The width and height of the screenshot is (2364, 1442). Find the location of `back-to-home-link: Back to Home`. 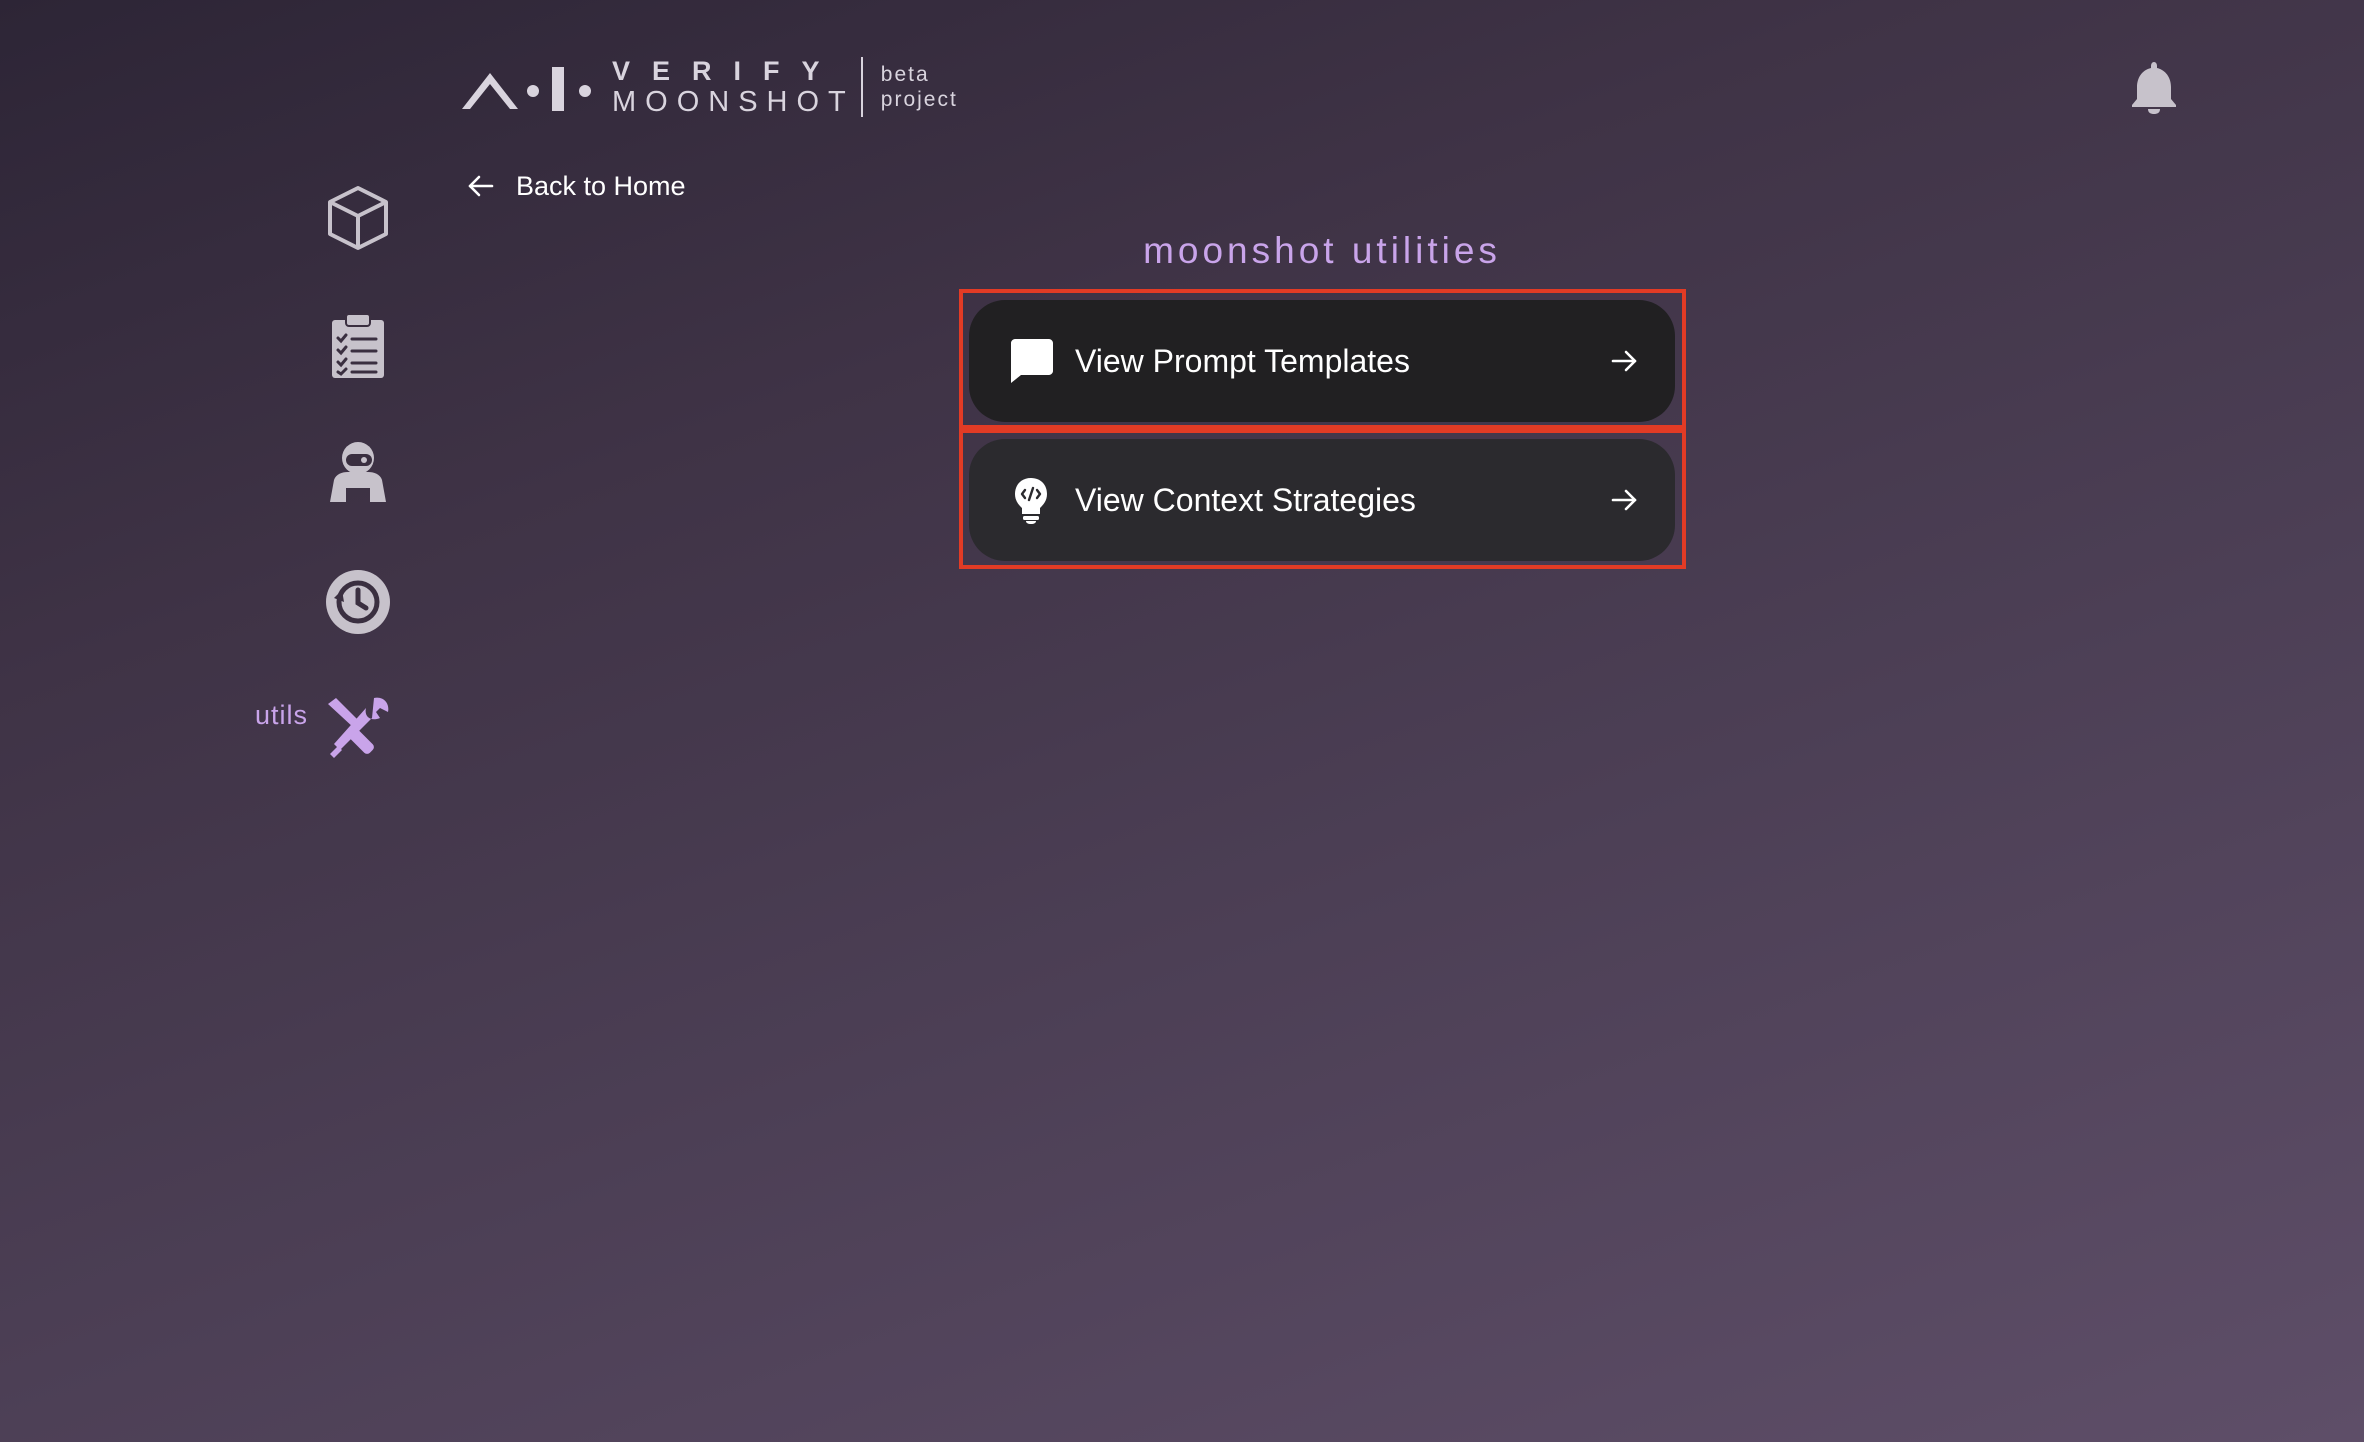

back-to-home-link: Back to Home is located at coordinates (576, 186).